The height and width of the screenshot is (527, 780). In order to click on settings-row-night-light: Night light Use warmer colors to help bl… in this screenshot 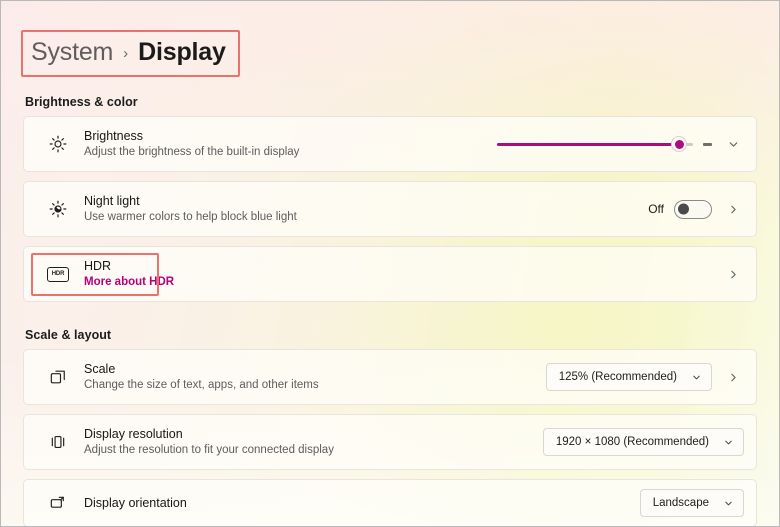, I will do `click(390, 209)`.